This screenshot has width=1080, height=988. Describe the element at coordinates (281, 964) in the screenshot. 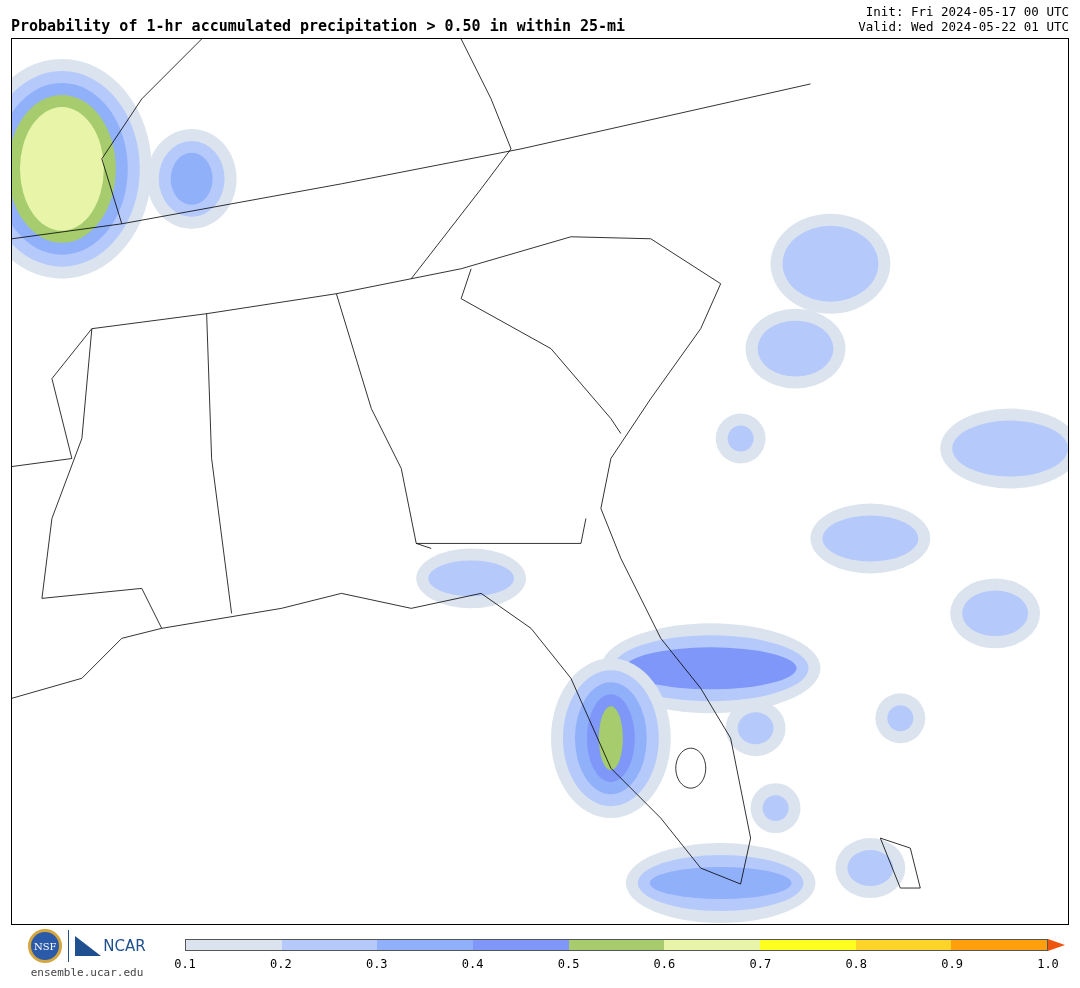

I see `colorbar-tick-label: 0.2` at that location.